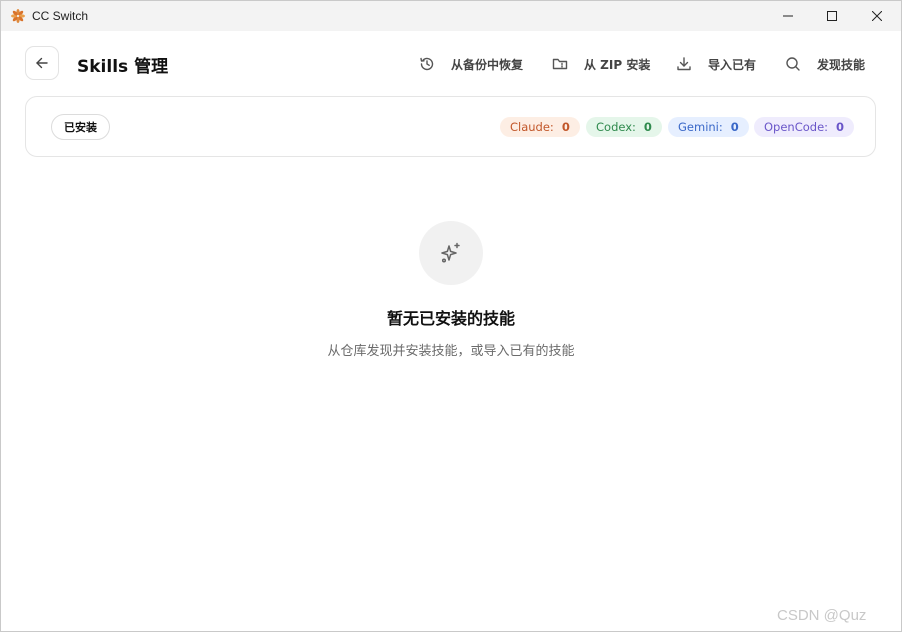  I want to click on codex-count-badge: Codex: 0, so click(624, 127).